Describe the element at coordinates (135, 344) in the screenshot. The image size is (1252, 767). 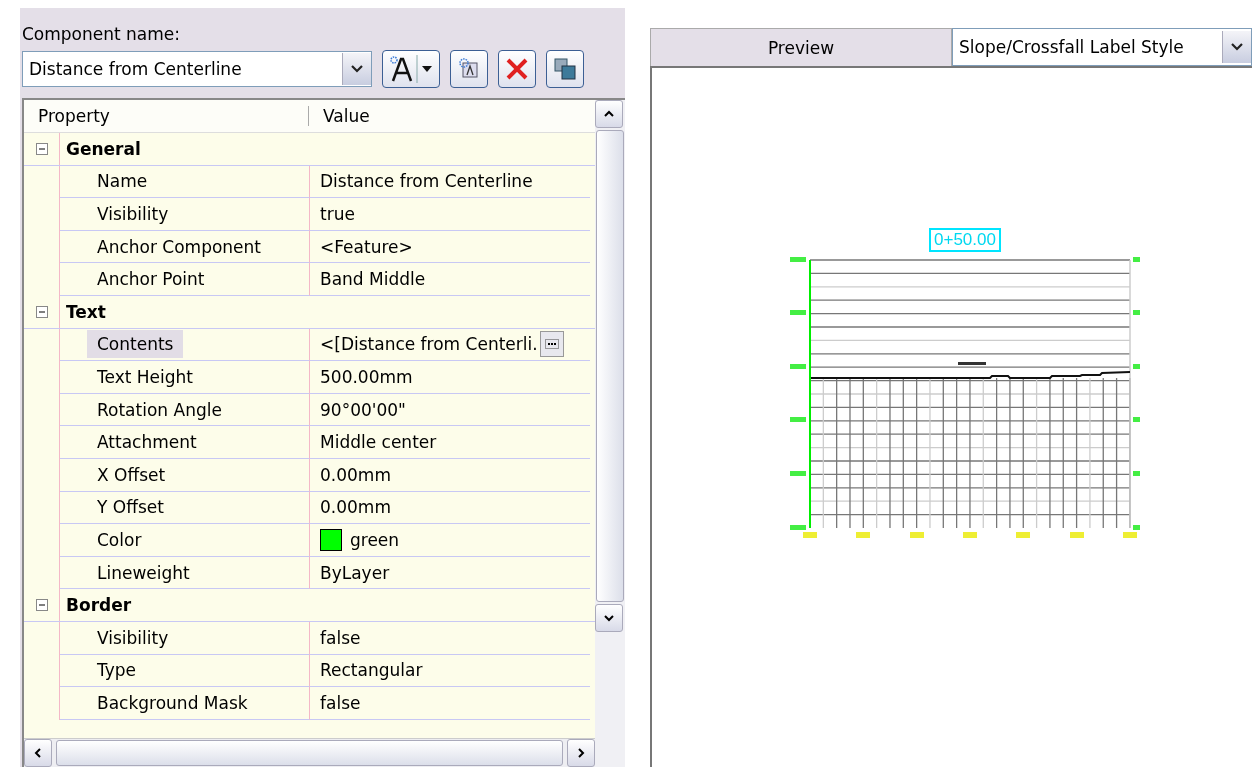
I see `property-name: Contents` at that location.